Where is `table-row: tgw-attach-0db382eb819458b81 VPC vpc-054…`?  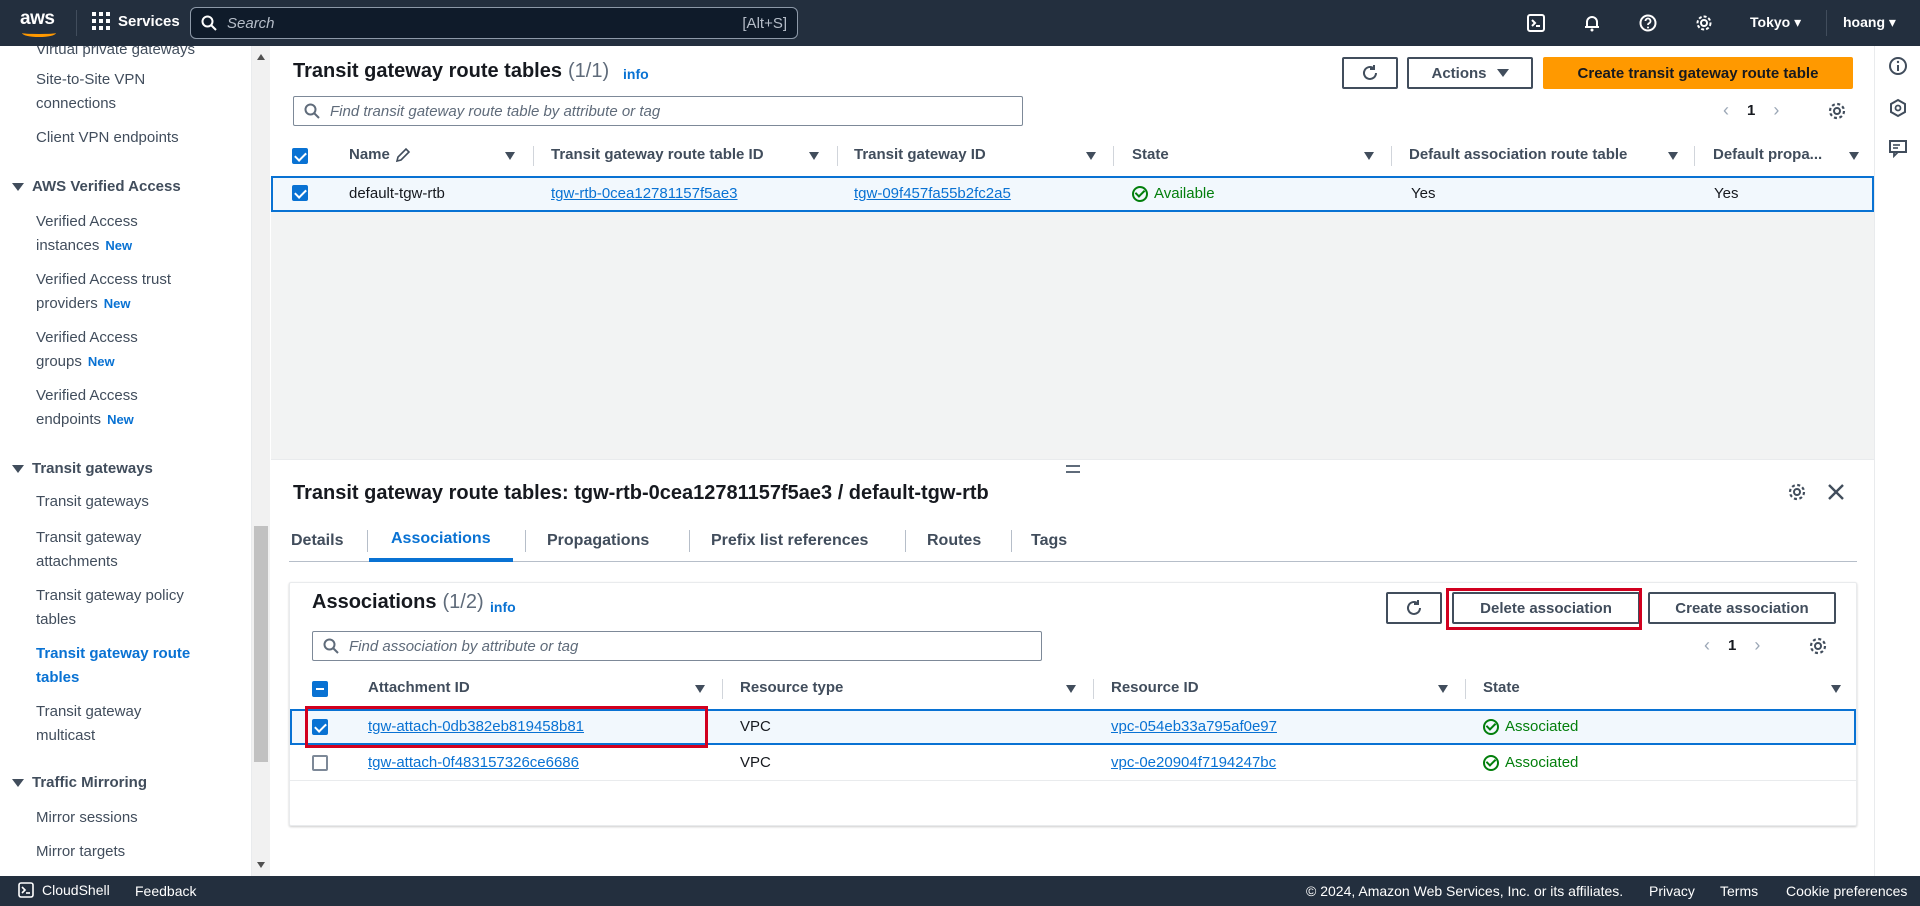 table-row: tgw-attach-0db382eb819458b81 VPC vpc-054… is located at coordinates (1073, 727).